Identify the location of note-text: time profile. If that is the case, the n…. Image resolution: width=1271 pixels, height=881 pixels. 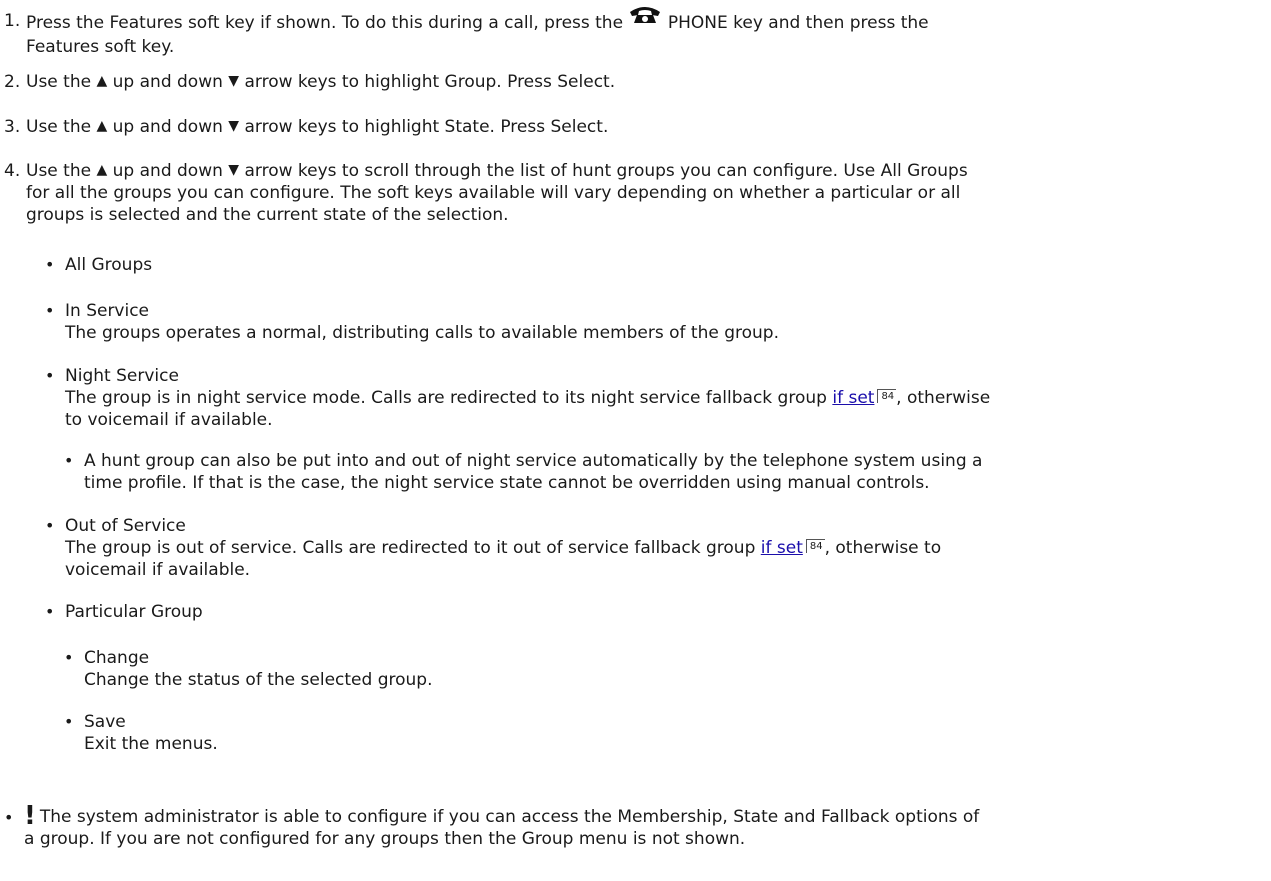
(507, 483).